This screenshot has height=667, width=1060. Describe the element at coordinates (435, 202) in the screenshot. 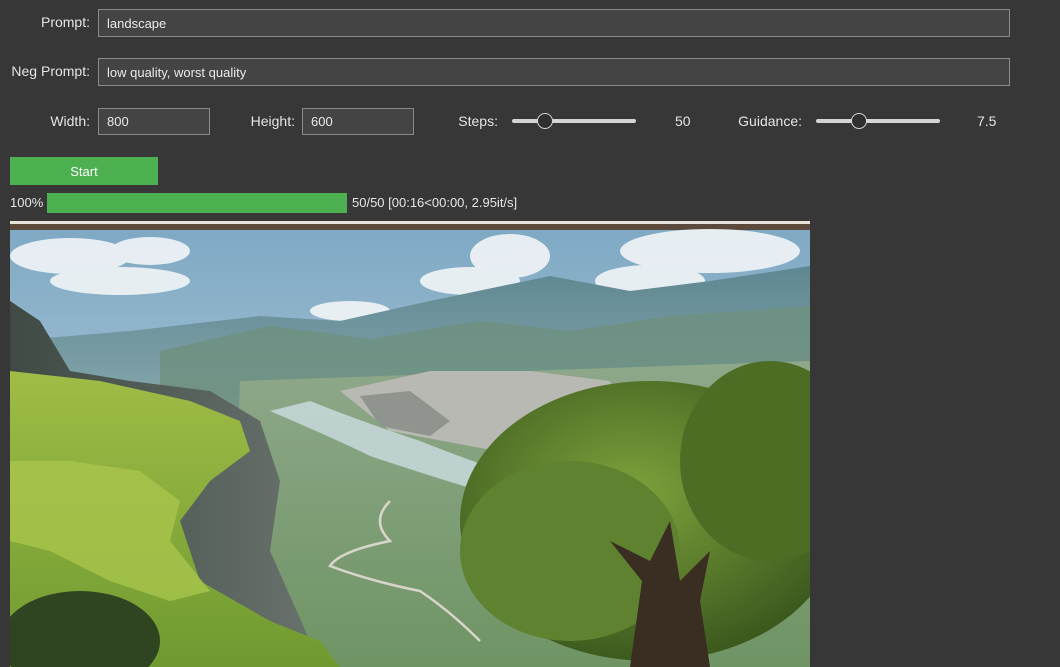

I see `progress-status: 50/50 [00:16<00:00, 2.95it/s]` at that location.